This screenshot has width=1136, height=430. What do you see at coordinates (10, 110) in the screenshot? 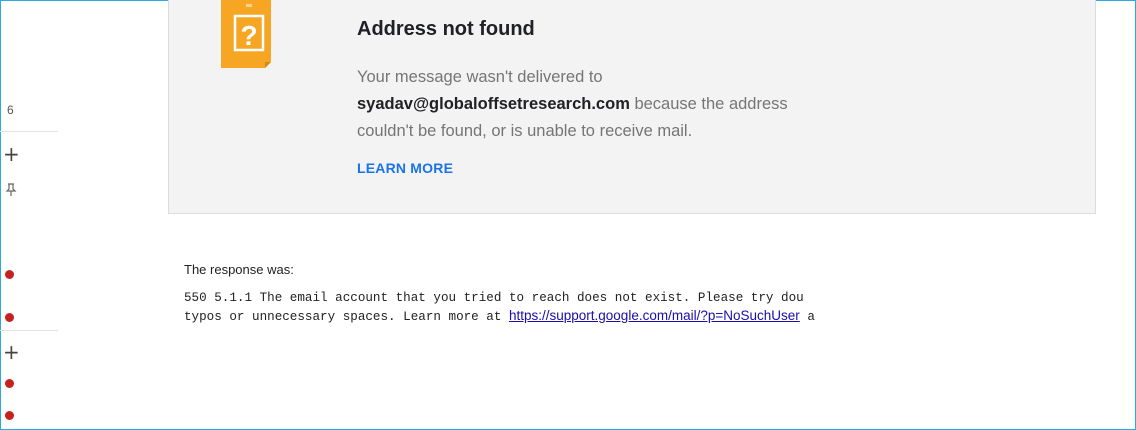
I see `unread-count: 6` at bounding box center [10, 110].